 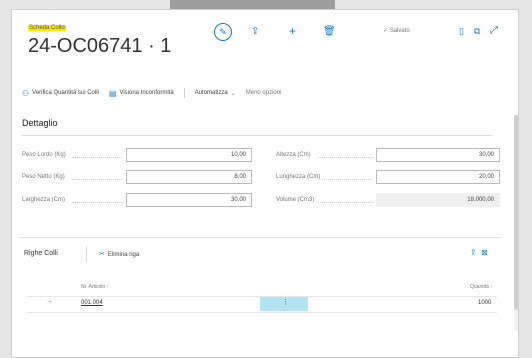 What do you see at coordinates (292, 31) in the screenshot?
I see `plus-icon: +` at bounding box center [292, 31].